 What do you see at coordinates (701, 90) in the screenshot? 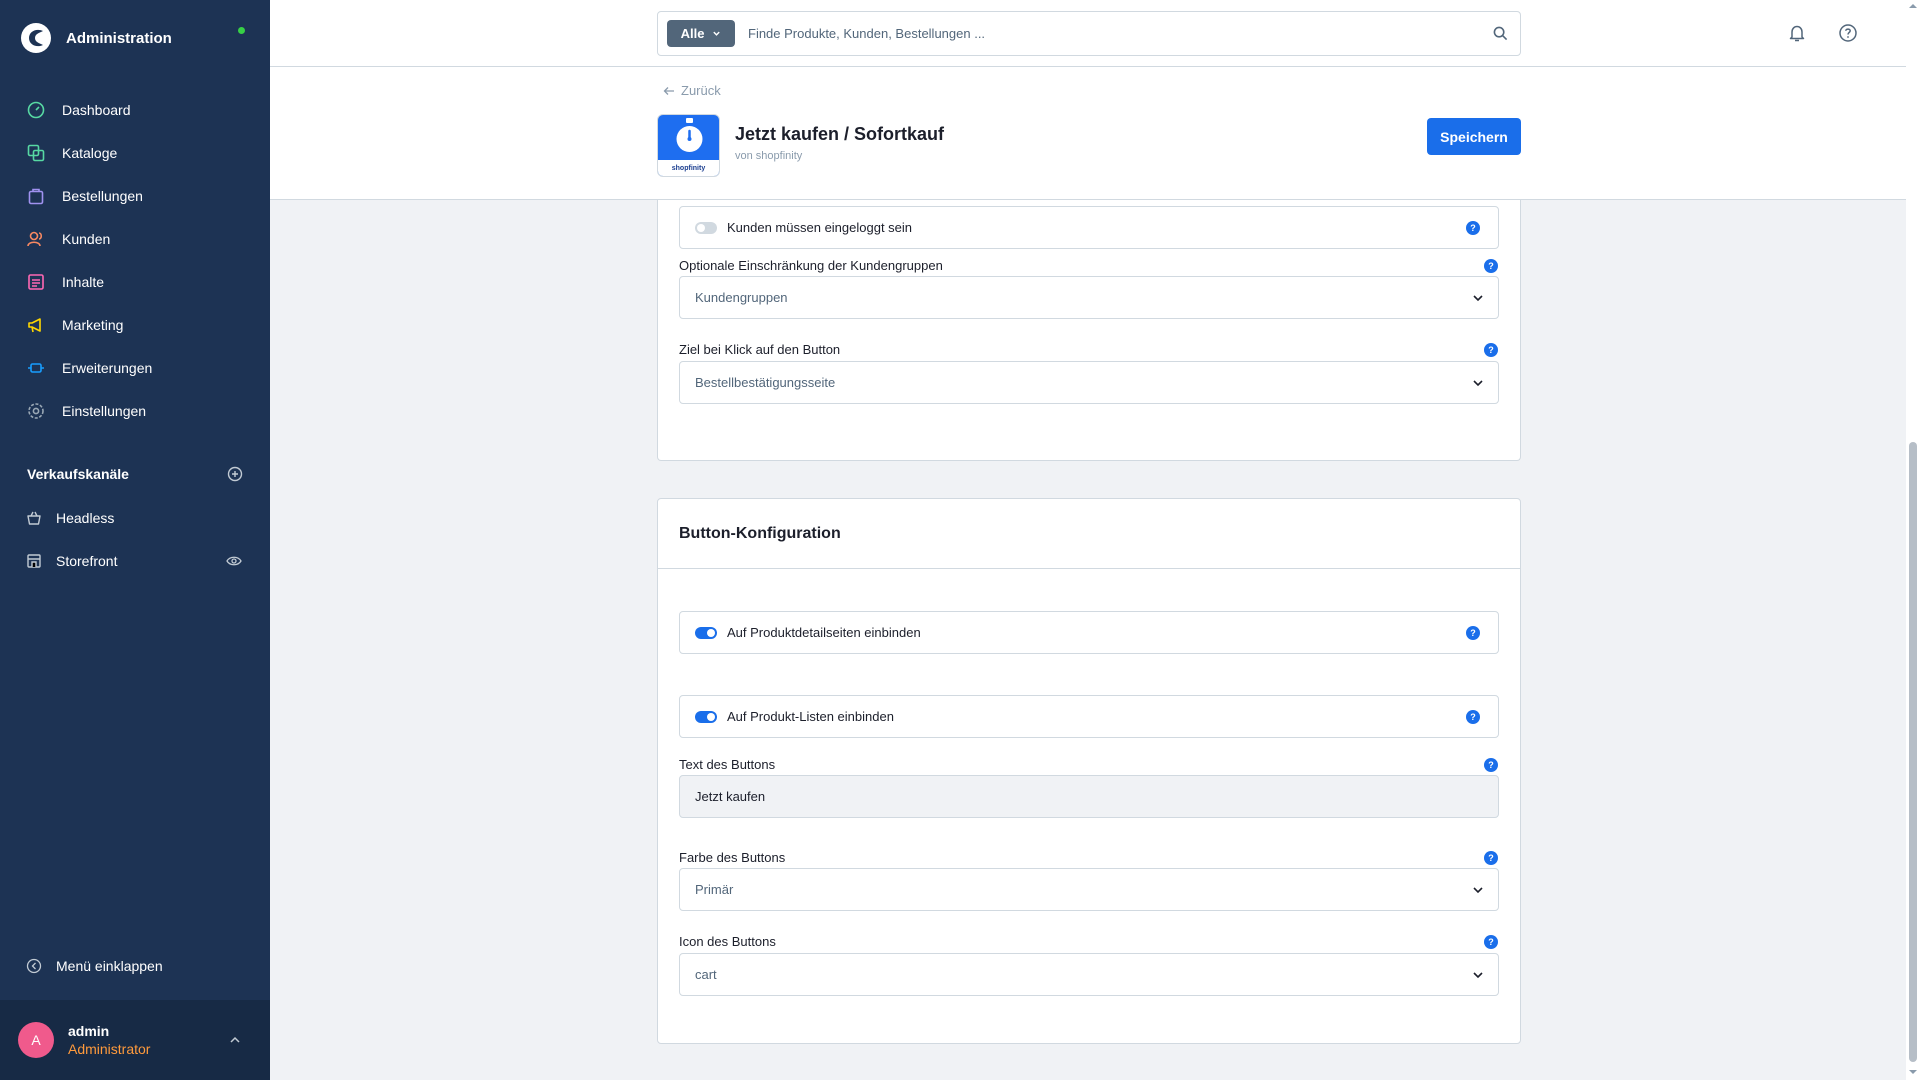
I see `back-label: Zurück` at bounding box center [701, 90].